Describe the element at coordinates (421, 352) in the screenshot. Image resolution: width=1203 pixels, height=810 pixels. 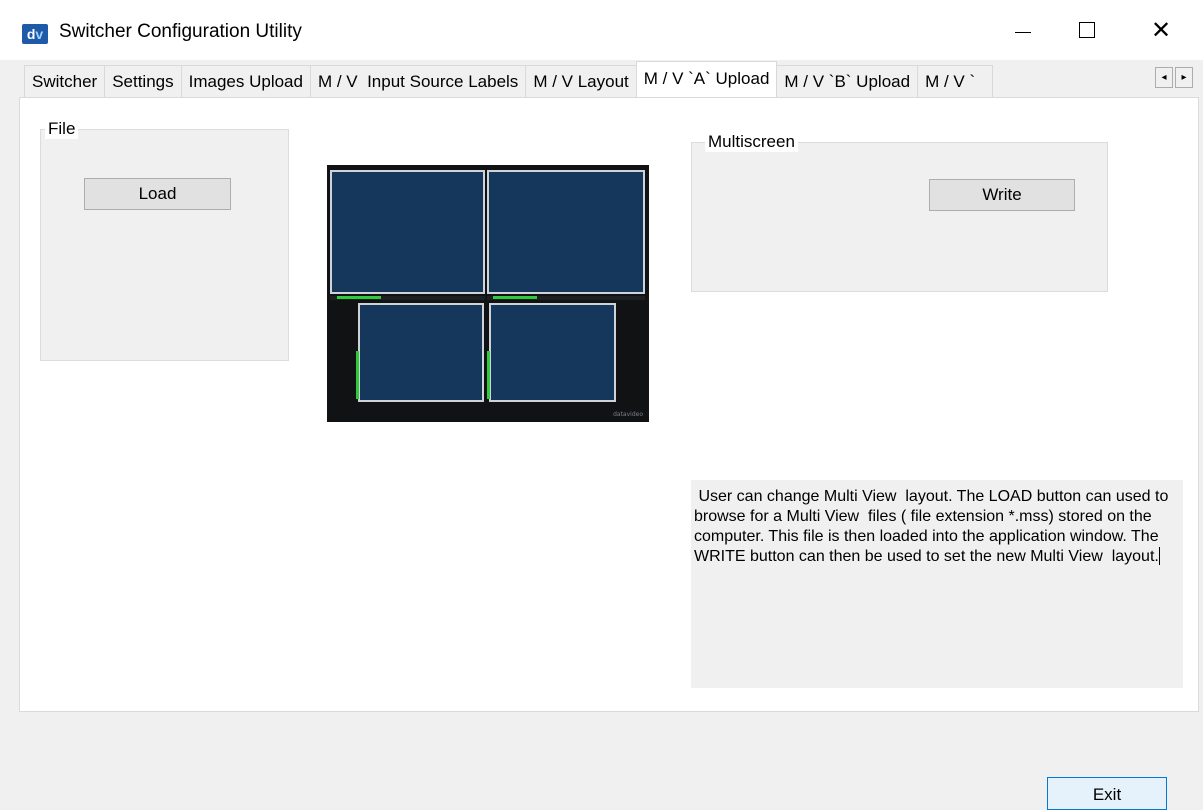
I see `preview-pane-bottom-left` at that location.